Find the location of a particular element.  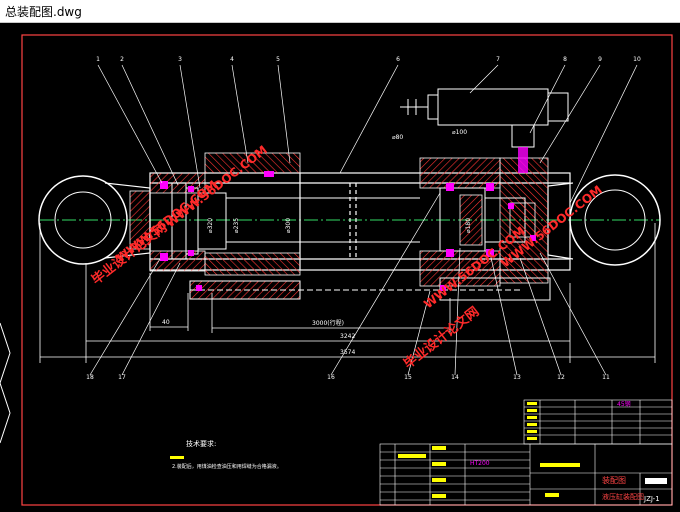

dim-3242: 3242 is located at coordinates (347, 336).